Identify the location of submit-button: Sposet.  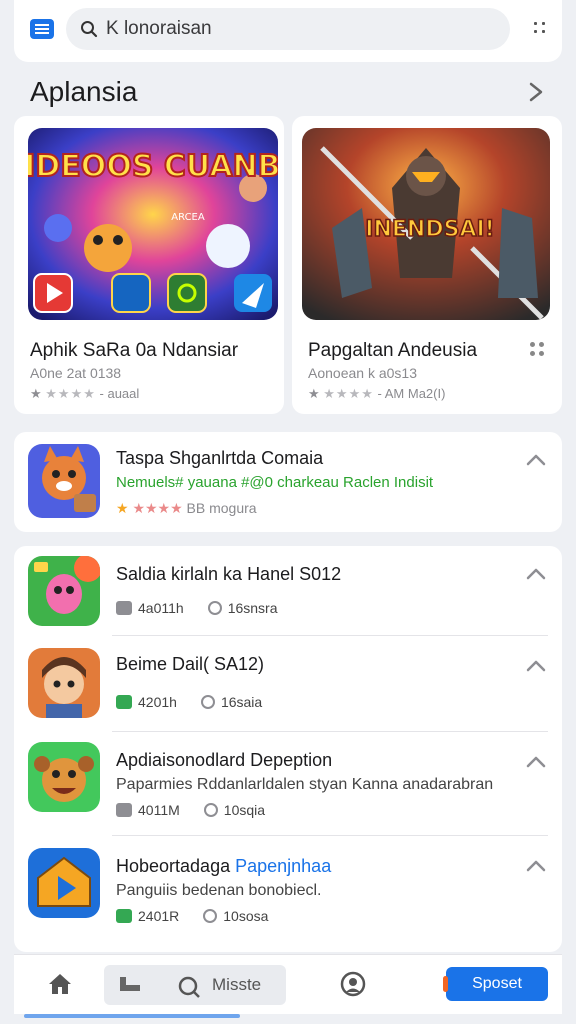
(495, 984).